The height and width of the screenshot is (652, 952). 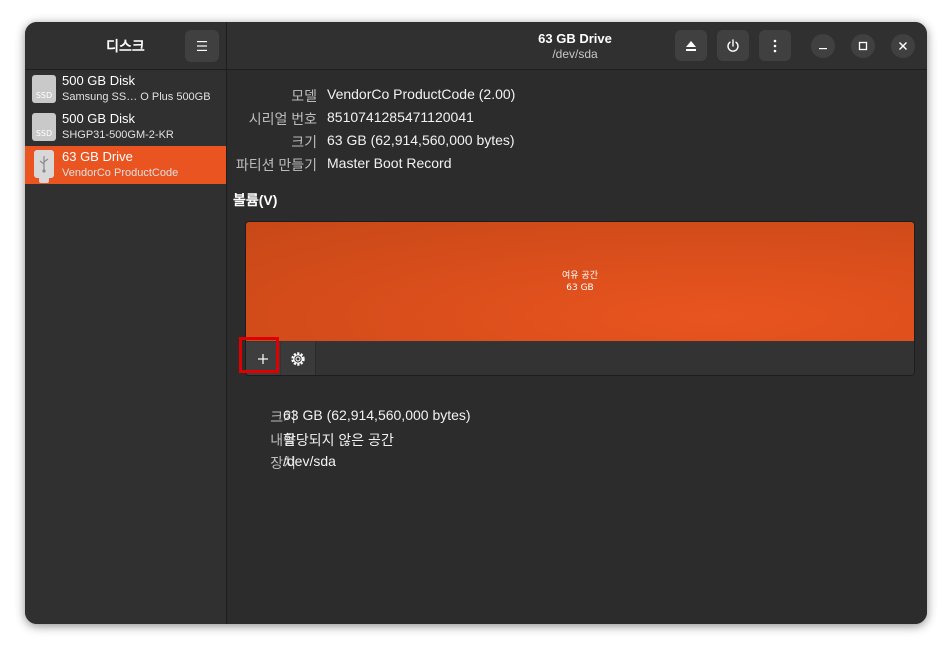 What do you see at coordinates (309, 461) in the screenshot?
I see `volume-device-value: /dev/sda` at bounding box center [309, 461].